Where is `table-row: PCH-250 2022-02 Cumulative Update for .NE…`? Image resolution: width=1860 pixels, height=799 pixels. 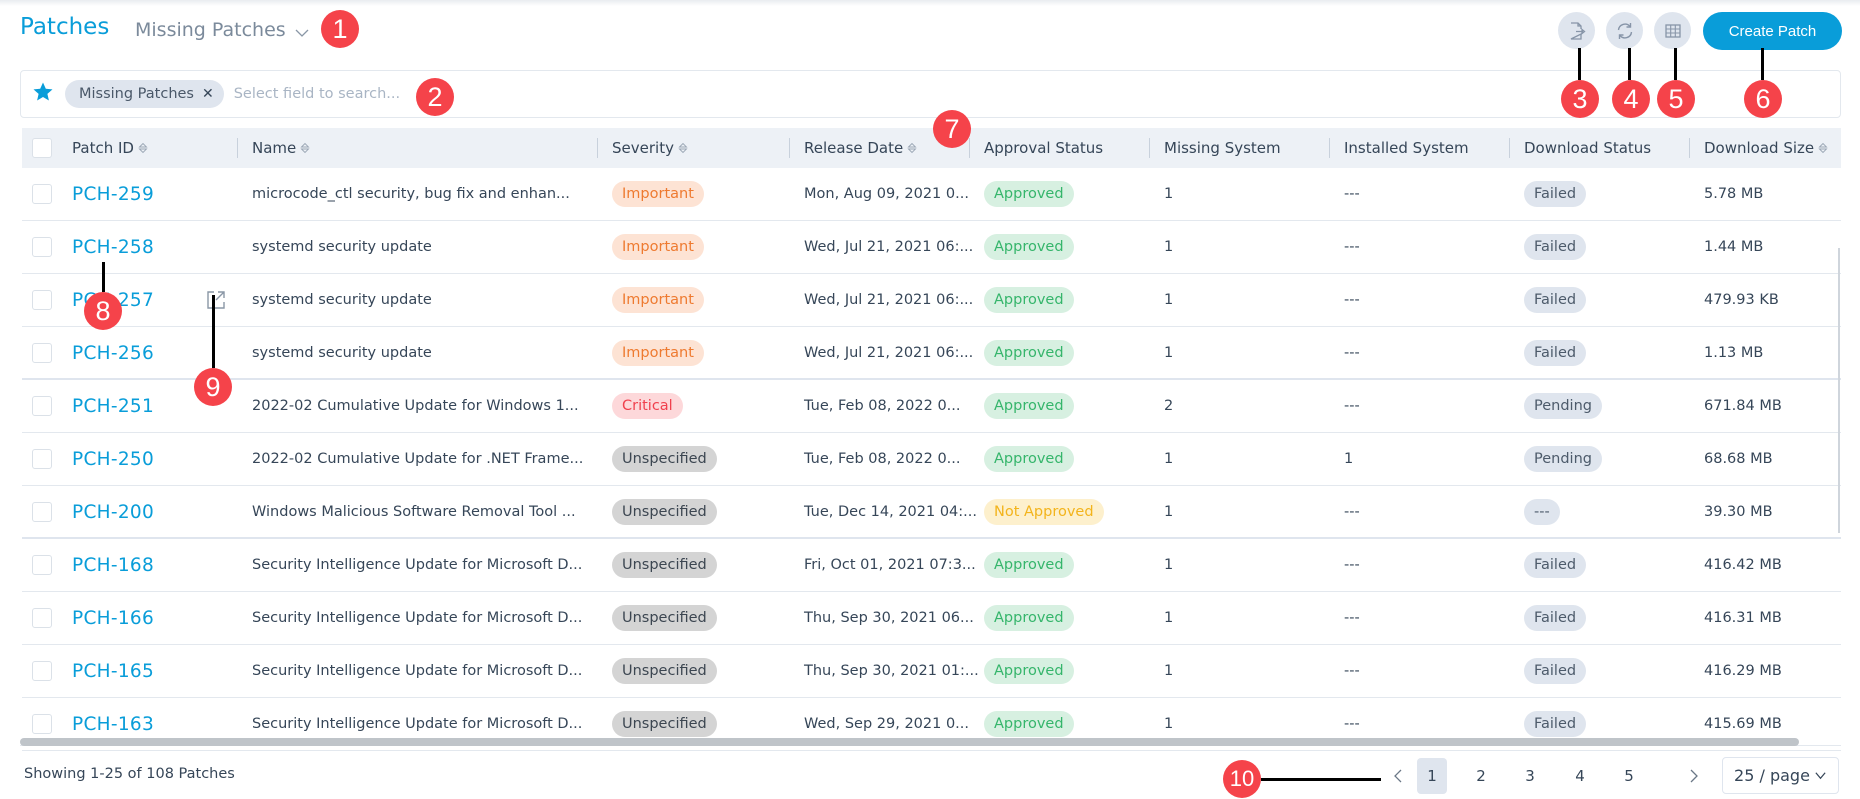
table-row: PCH-250 2022-02 Cumulative Update for .NE… is located at coordinates (931, 459).